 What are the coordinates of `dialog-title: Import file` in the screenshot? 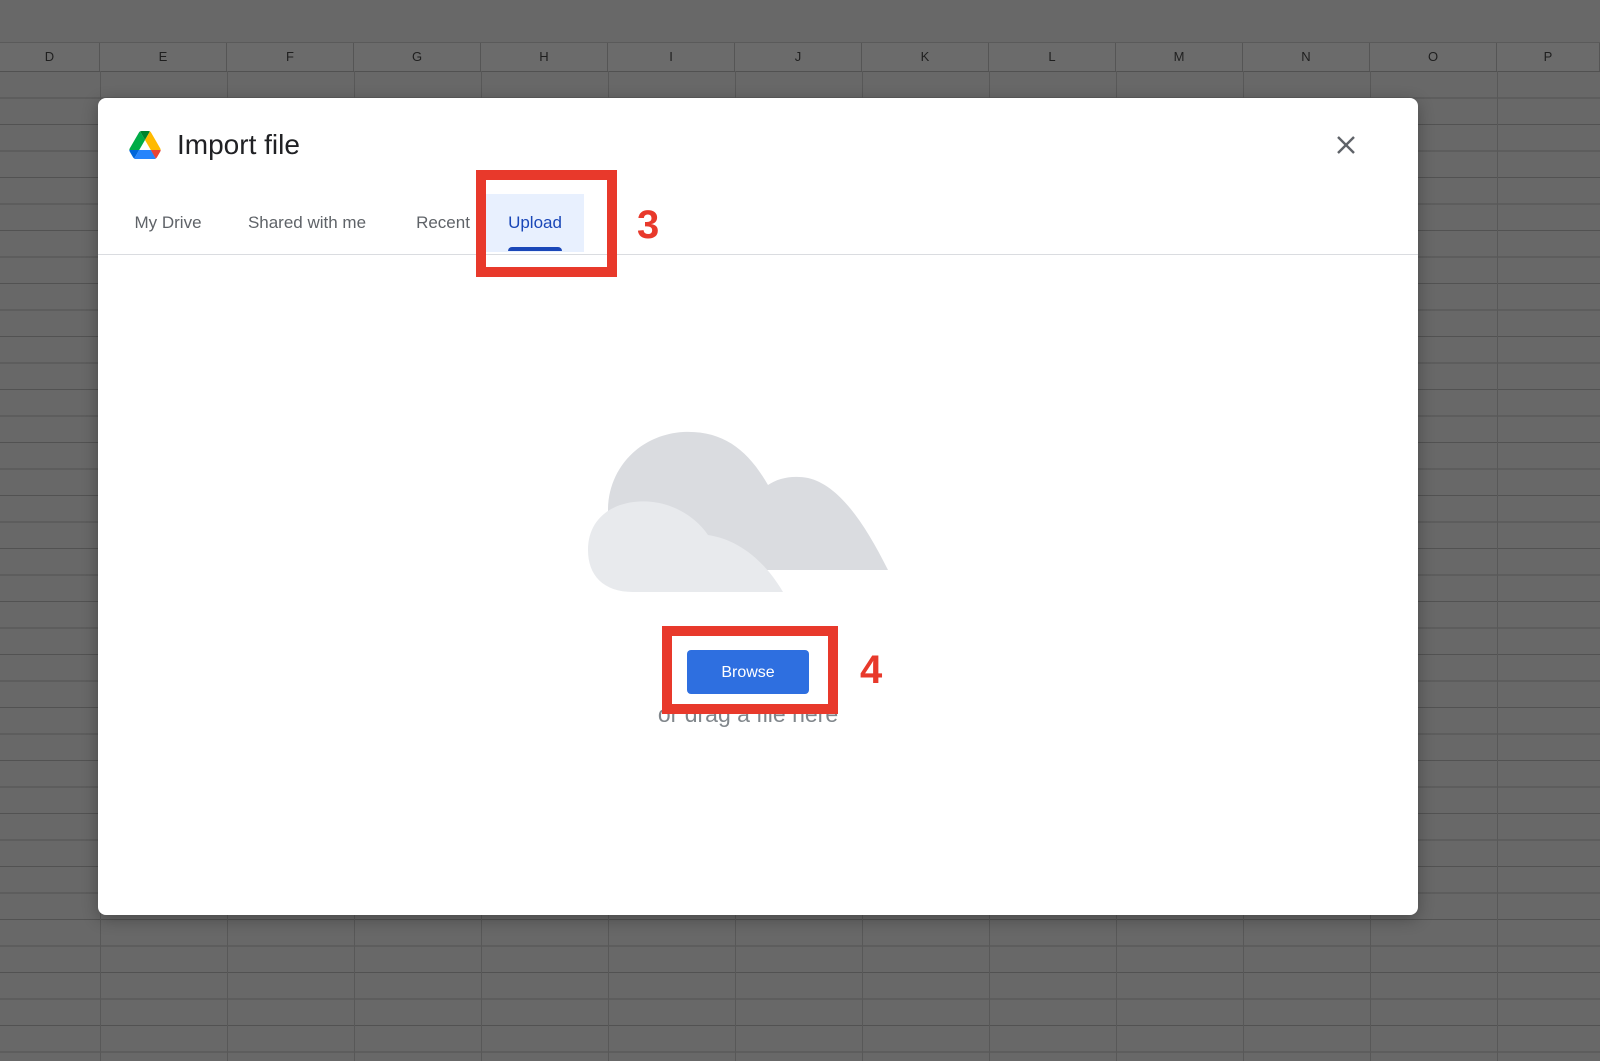 It's located at (238, 144).